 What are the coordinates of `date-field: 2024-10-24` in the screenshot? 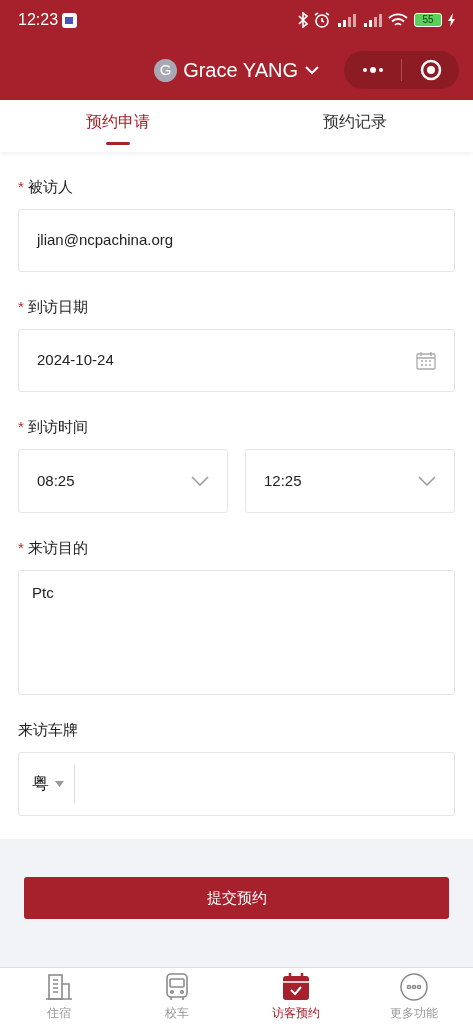 It's located at (236, 360).